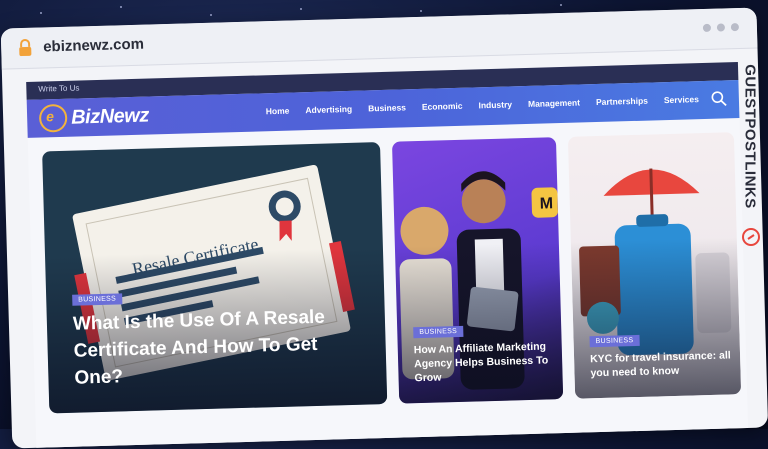 This screenshot has height=449, width=768. I want to click on nav-partnerships: Partnerships, so click(622, 101).